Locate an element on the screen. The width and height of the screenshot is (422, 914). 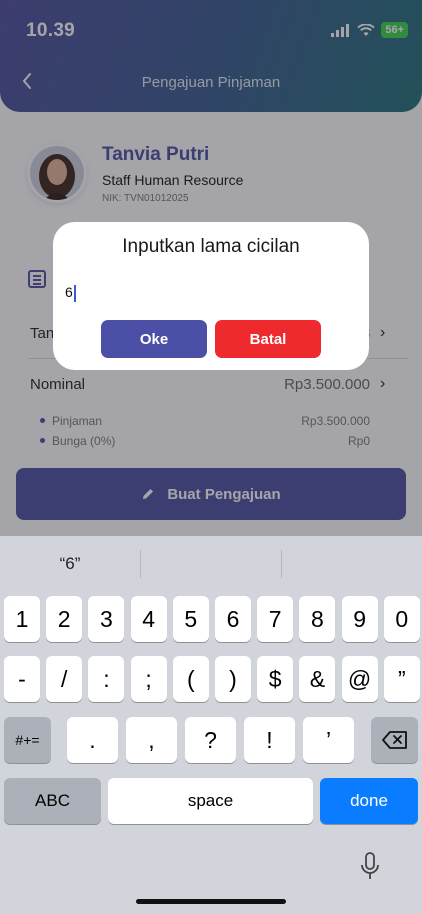
ok-button: Oke is located at coordinates (154, 339).